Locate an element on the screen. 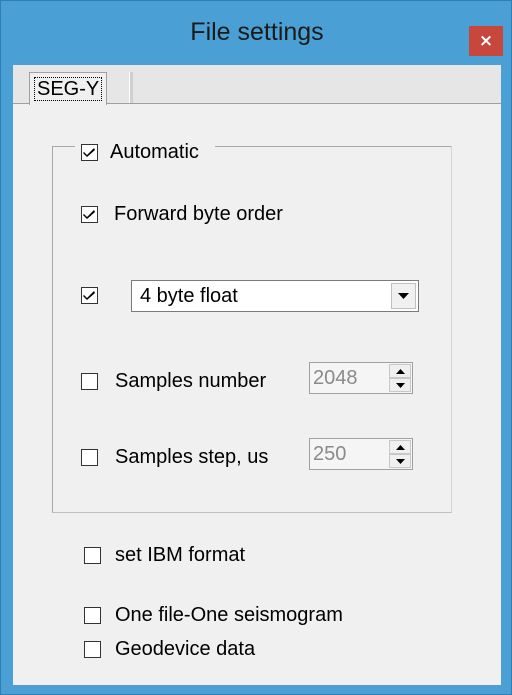  automatic-checkbox is located at coordinates (89, 152).